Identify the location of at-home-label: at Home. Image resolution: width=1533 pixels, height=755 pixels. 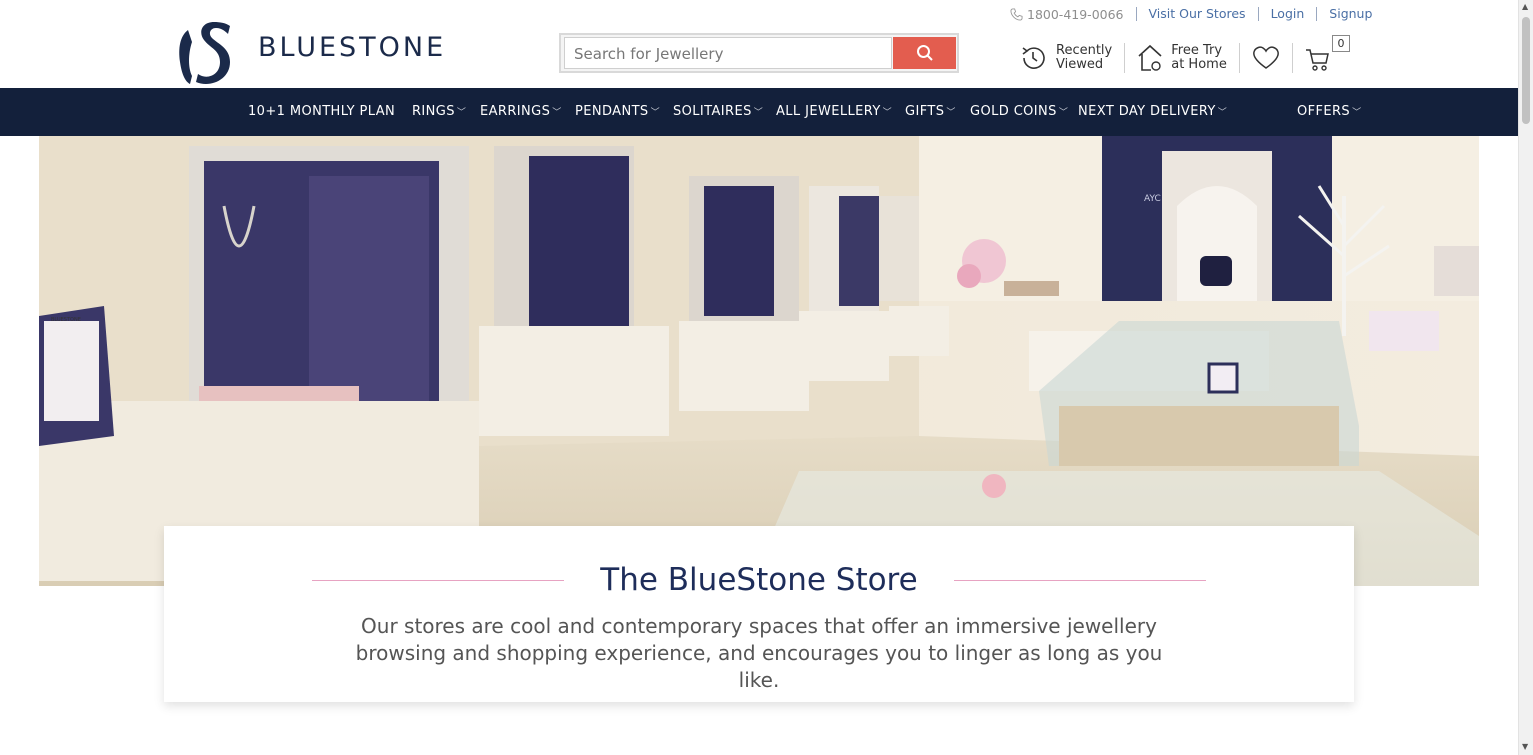
(1199, 64).